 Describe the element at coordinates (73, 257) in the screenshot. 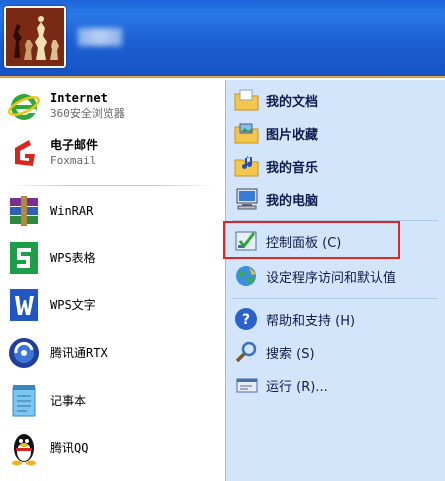

I see `program-label: WPS表格` at that location.